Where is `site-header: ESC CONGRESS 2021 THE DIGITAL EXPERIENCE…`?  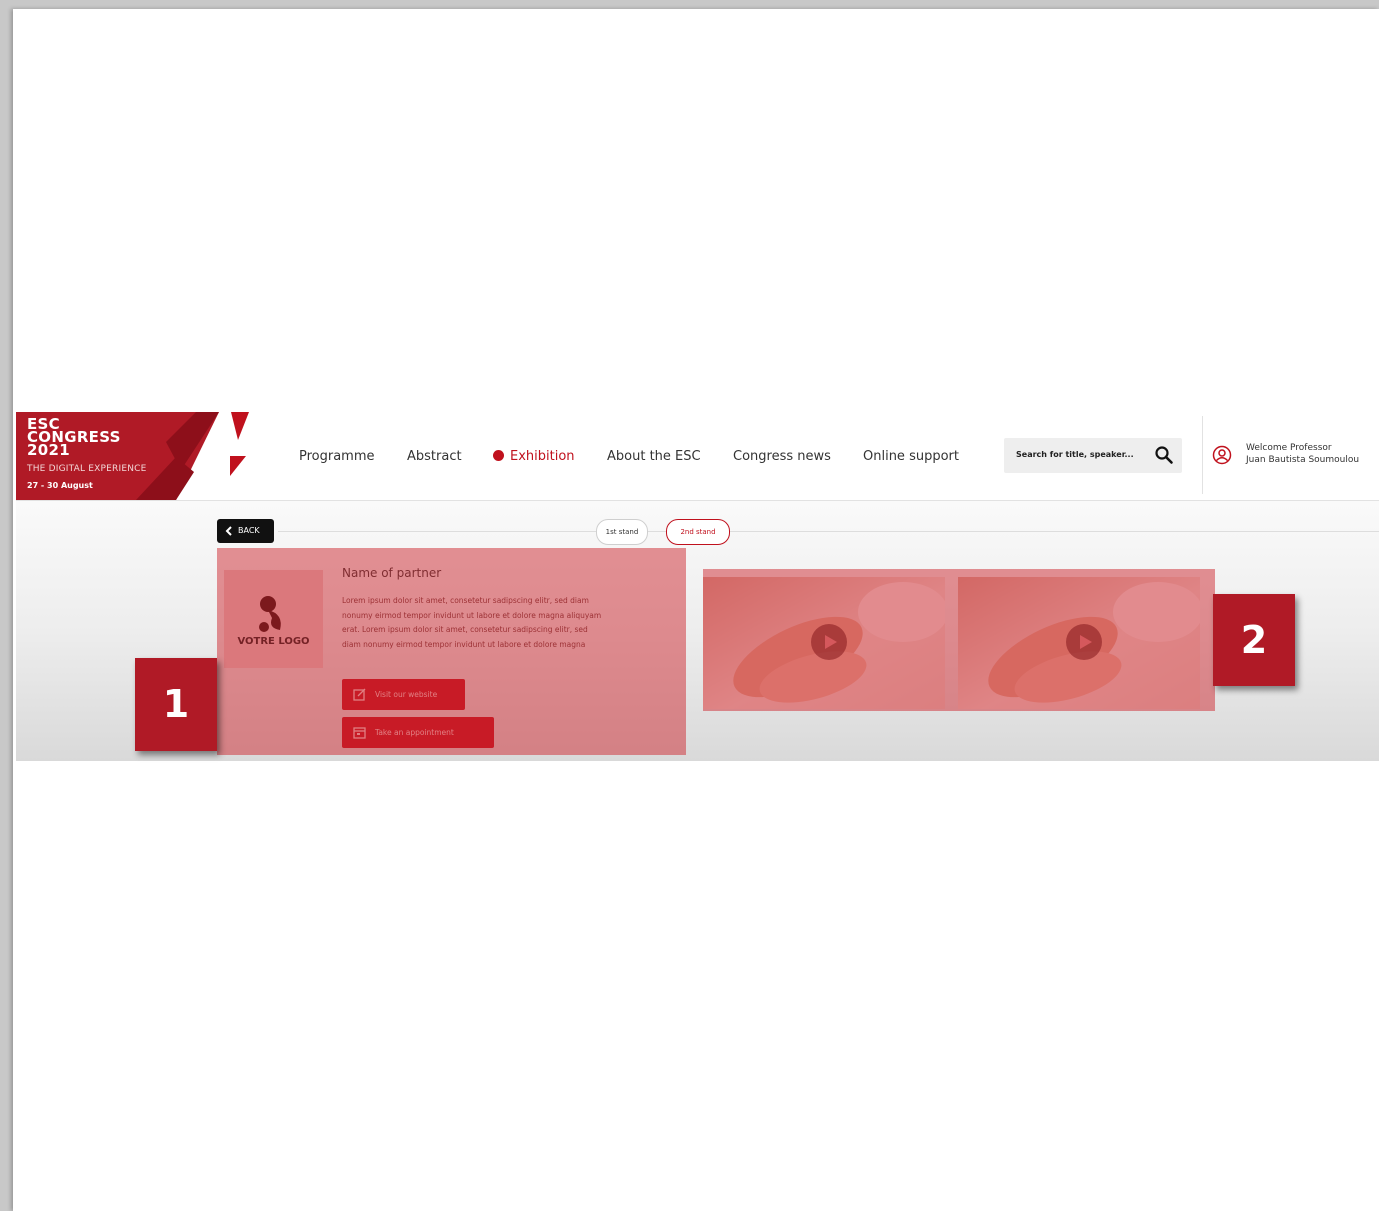
site-header: ESC CONGRESS 2021 THE DIGITAL EXPERIENCE… is located at coordinates (697, 456).